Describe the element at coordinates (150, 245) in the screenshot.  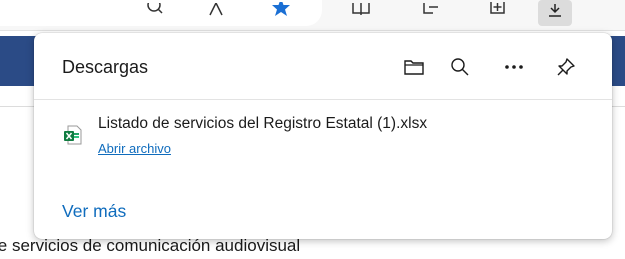
I see `page-body-text: le servicios de comunicación audiovisual` at that location.